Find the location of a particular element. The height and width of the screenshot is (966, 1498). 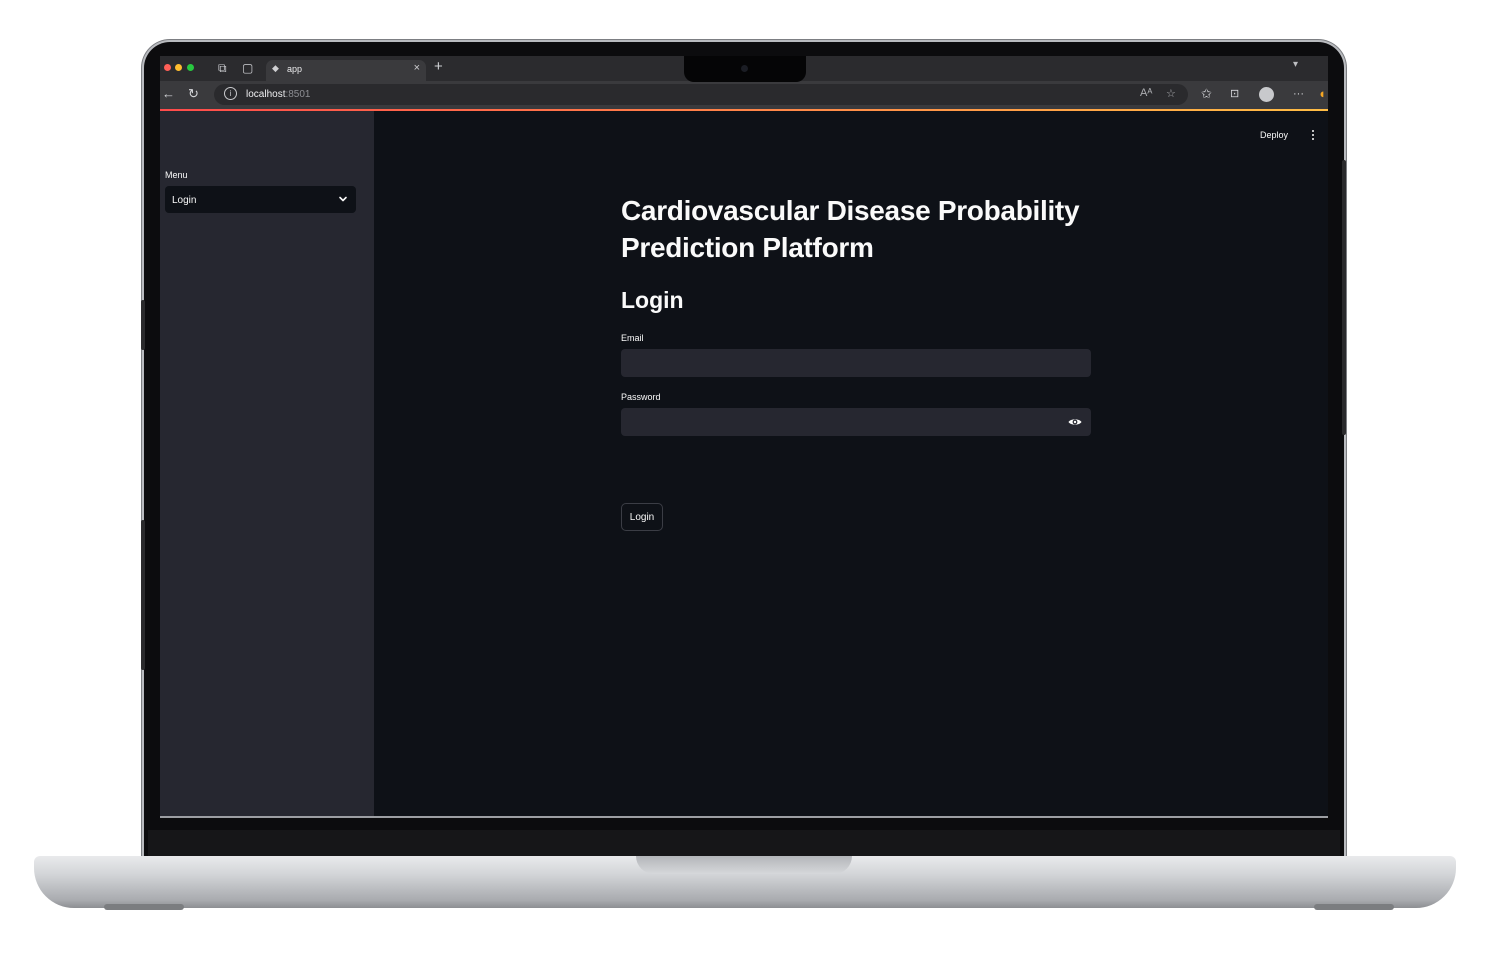

camera-icon is located at coordinates (744, 68).